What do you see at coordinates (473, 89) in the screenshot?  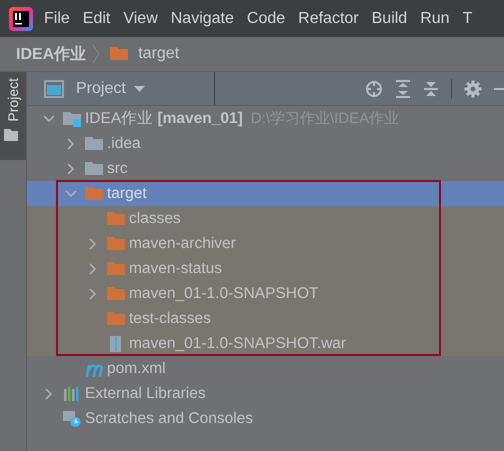 I see `settings-icon` at bounding box center [473, 89].